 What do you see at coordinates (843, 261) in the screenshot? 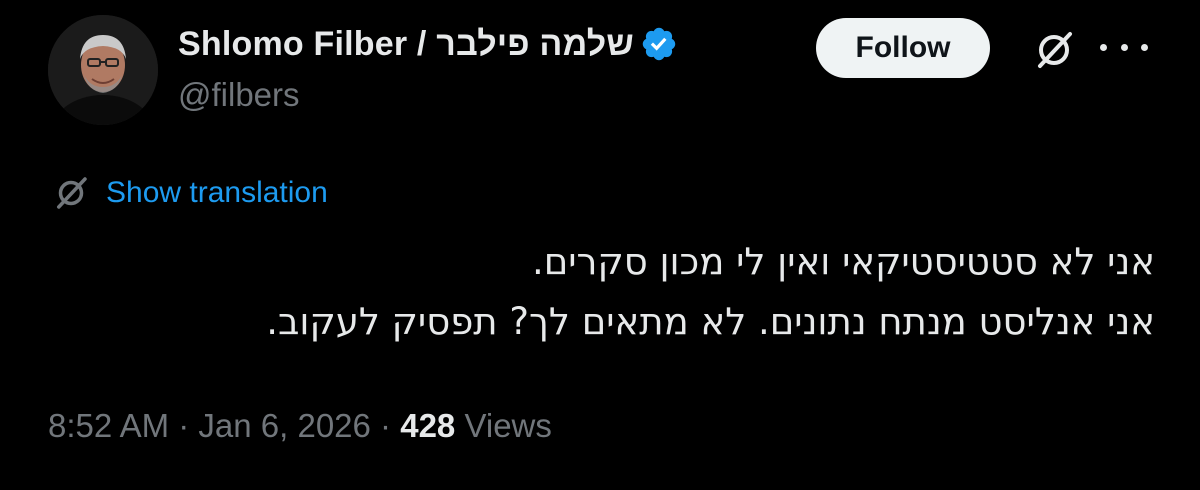
I see `tweet-line: אני לא סטטיסטיקאי ואין לי מכון סקרים.` at bounding box center [843, 261].